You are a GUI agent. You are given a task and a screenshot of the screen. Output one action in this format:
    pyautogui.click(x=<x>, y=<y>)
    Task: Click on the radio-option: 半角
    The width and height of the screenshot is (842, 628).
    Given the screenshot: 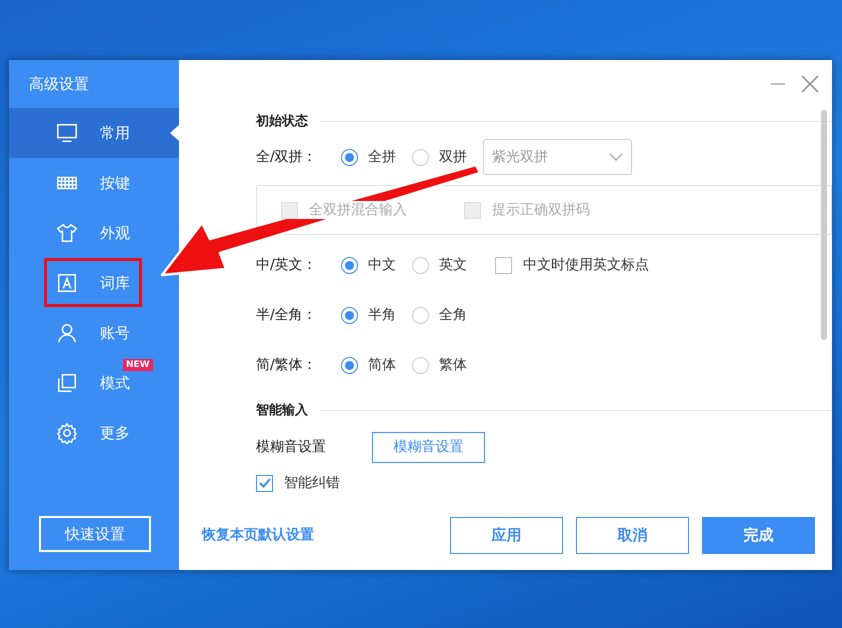 What is the action you would take?
    pyautogui.click(x=368, y=315)
    